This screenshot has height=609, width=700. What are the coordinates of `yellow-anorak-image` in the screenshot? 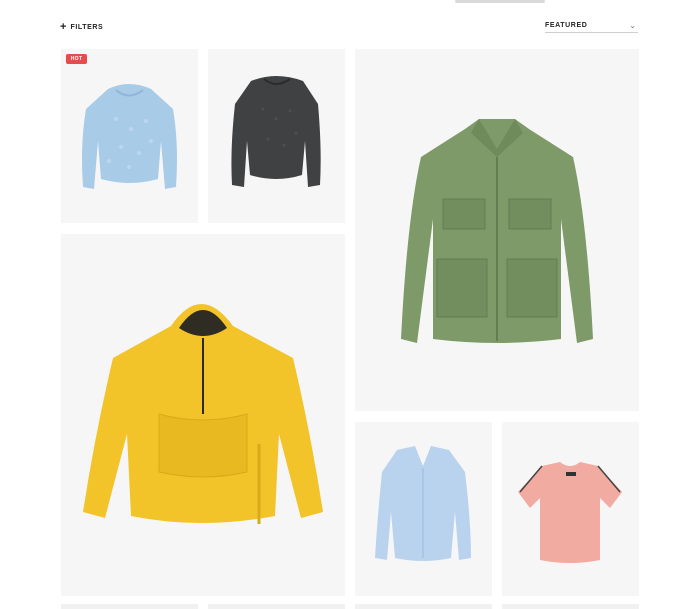 It's located at (203, 414).